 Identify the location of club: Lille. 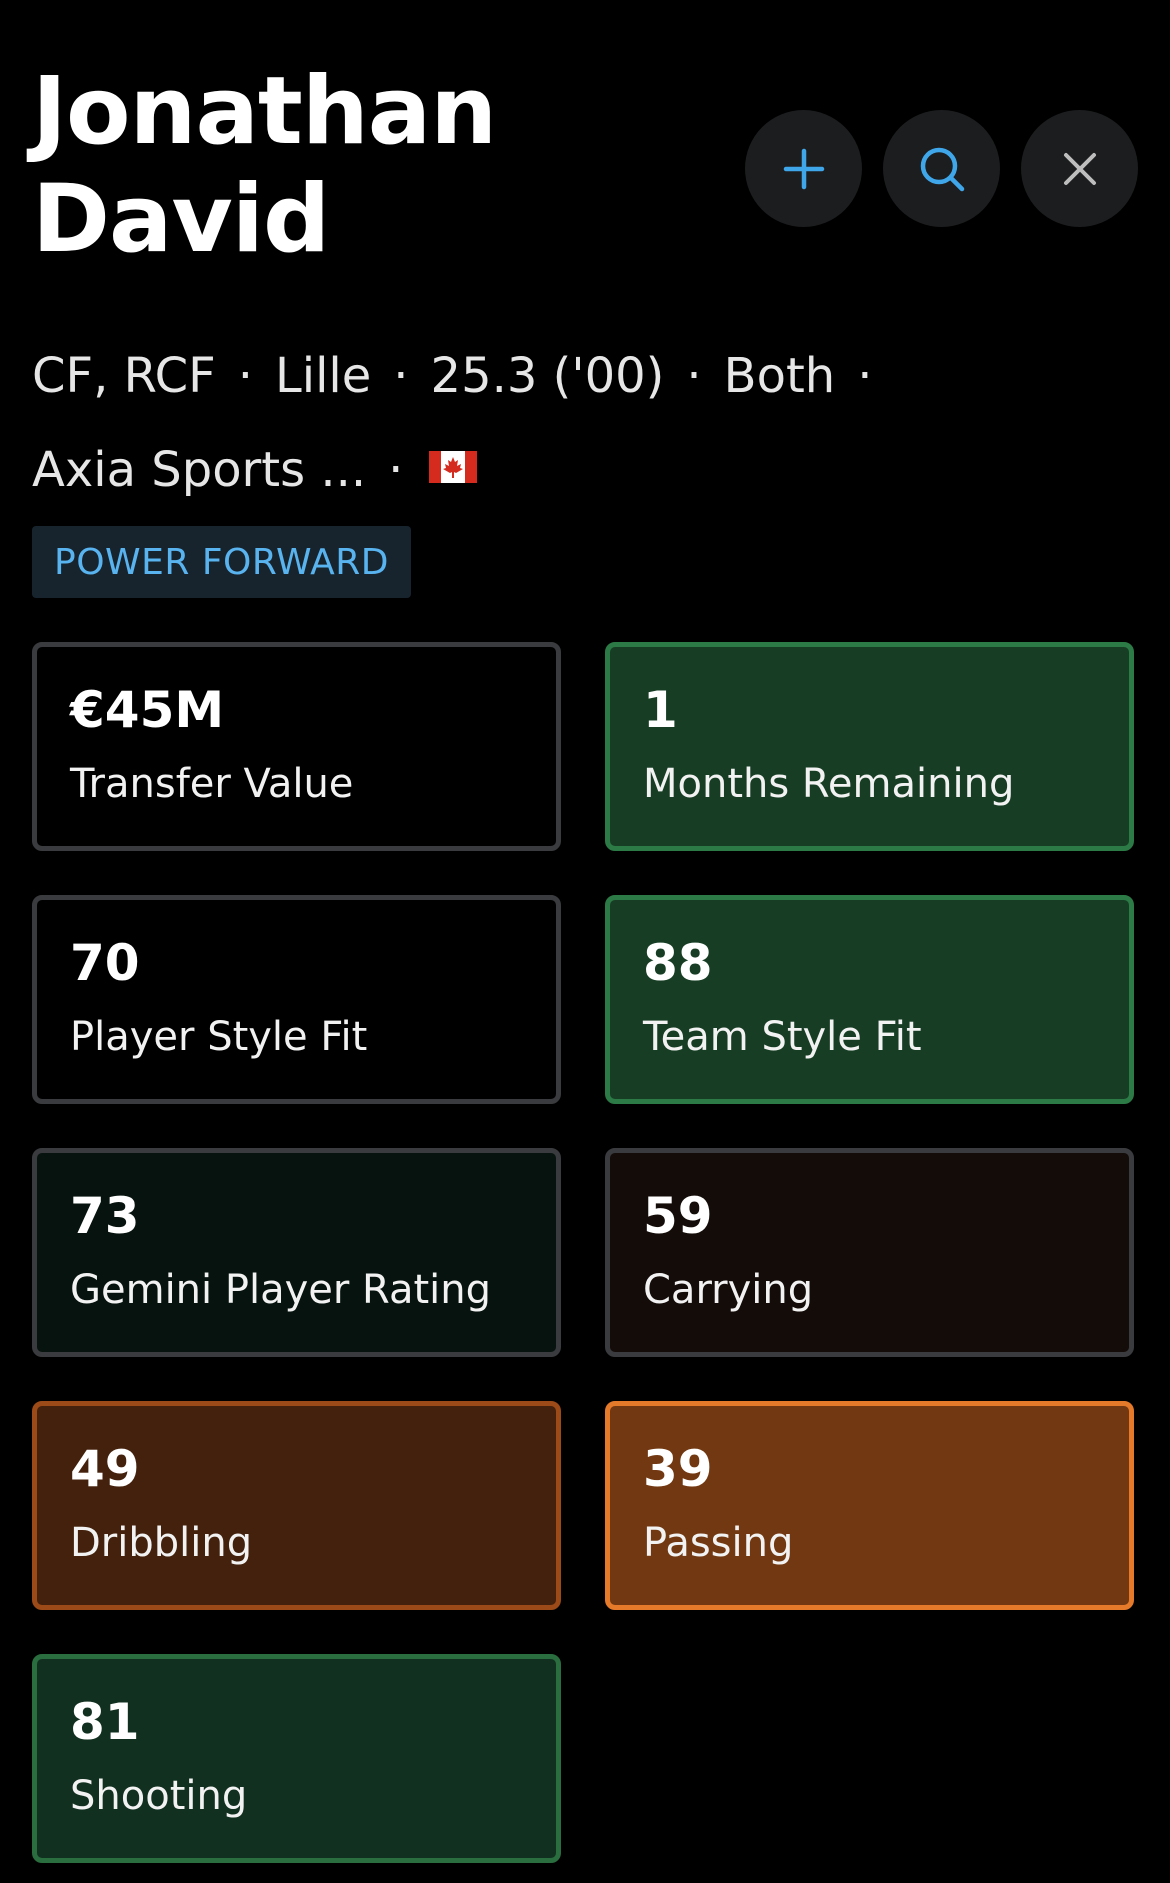
(323, 376).